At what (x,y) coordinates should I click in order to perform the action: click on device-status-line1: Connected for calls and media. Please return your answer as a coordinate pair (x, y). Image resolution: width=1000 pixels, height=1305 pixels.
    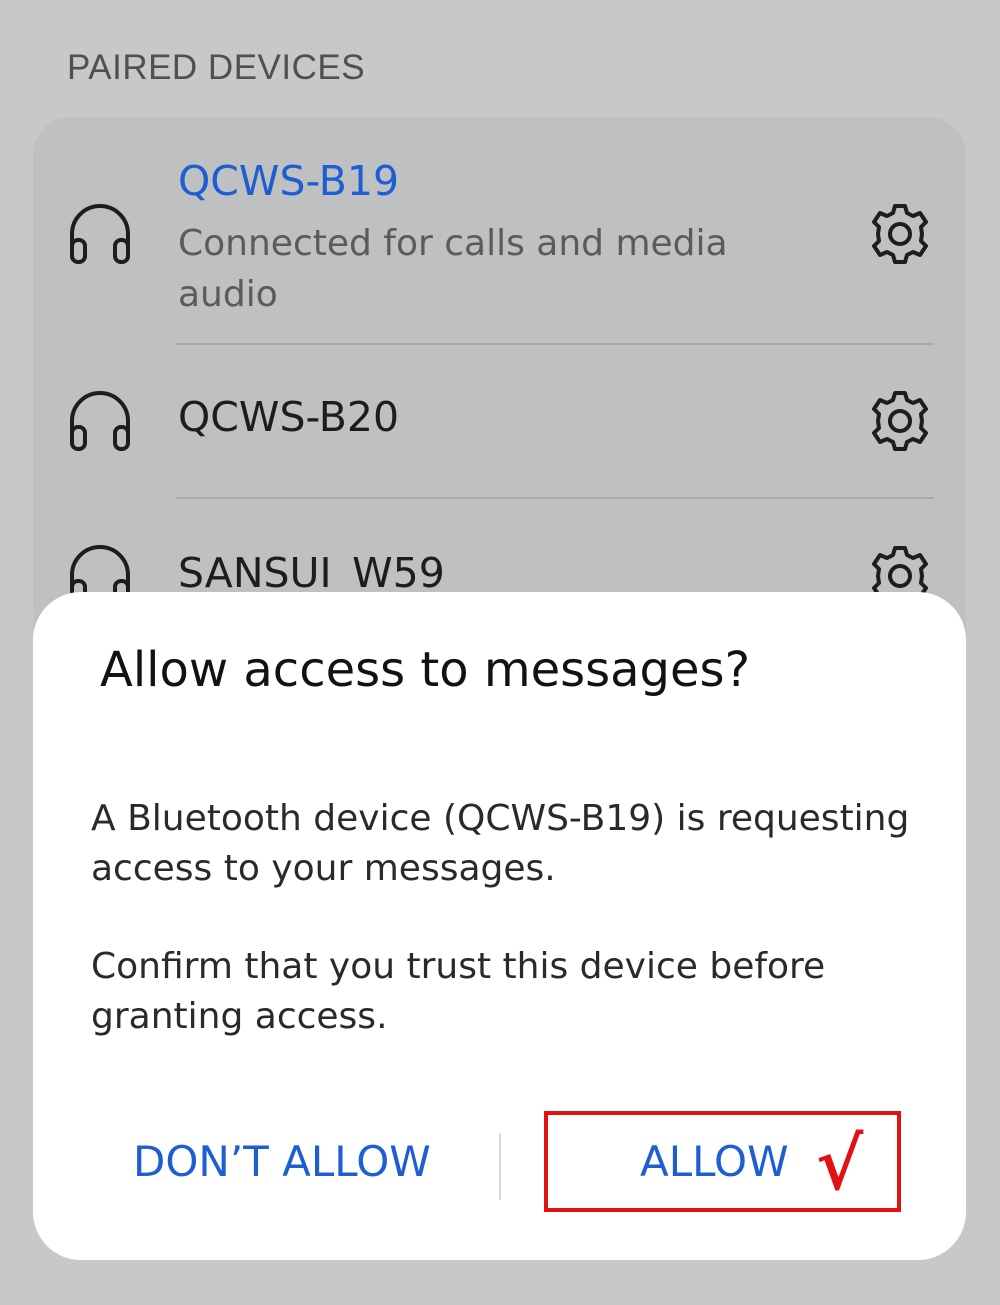
    Looking at the image, I should click on (453, 243).